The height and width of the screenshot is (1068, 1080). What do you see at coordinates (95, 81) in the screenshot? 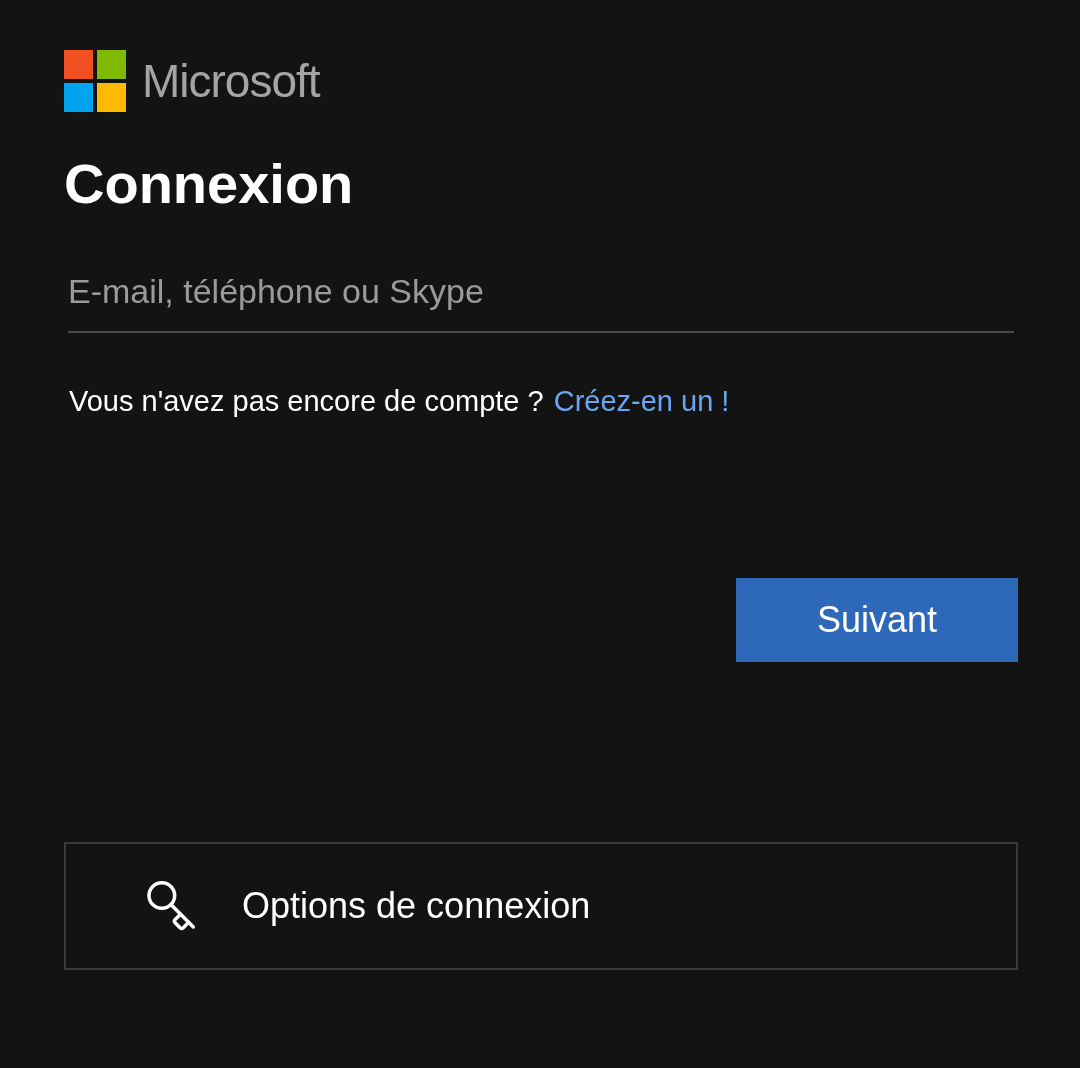
I see `four-squares-icon` at bounding box center [95, 81].